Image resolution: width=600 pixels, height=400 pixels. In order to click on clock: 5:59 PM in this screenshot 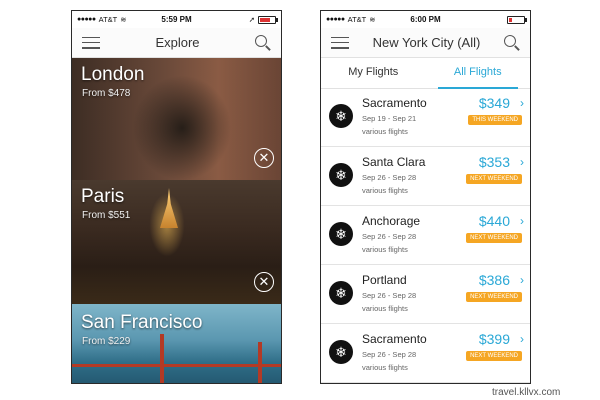, I will do `click(176, 19)`.